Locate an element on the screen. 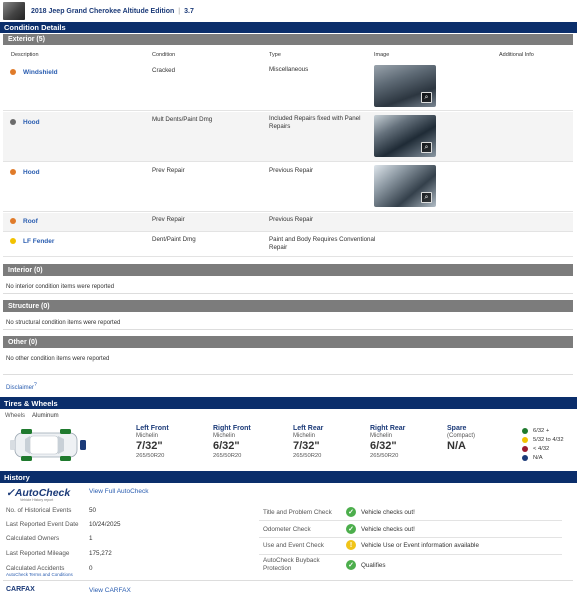 Image resolution: width=577 pixels, height=600 pixels. carfax-logo: CARFAX is located at coordinates (20, 589).